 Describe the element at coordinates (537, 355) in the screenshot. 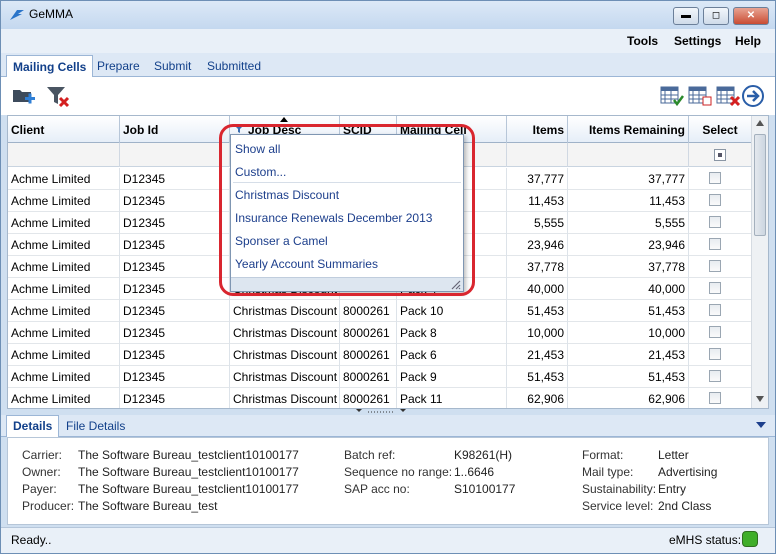

I see `cell-items: 21,453` at that location.